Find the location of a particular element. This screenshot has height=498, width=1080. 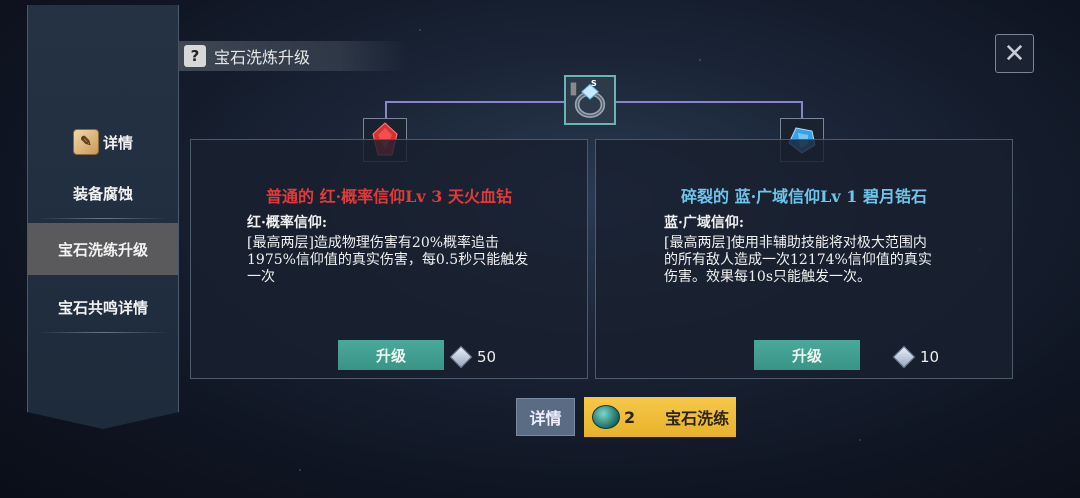

connector-line-left is located at coordinates (475, 102).